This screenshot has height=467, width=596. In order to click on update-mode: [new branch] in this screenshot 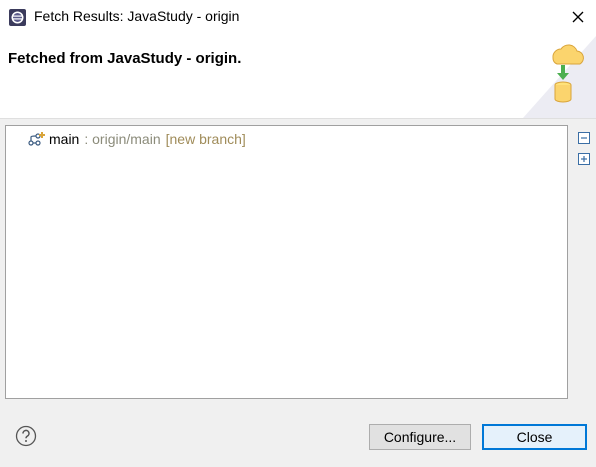, I will do `click(205, 139)`.